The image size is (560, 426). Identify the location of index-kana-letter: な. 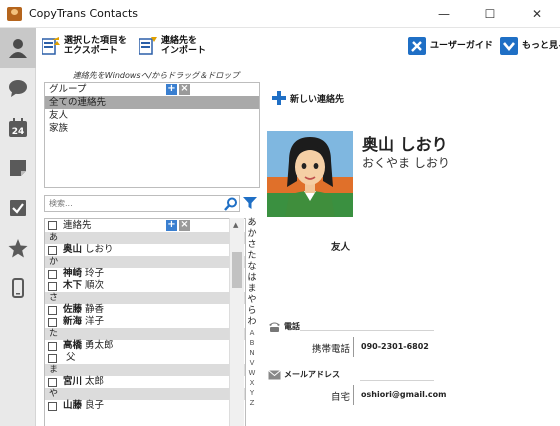
(252, 267).